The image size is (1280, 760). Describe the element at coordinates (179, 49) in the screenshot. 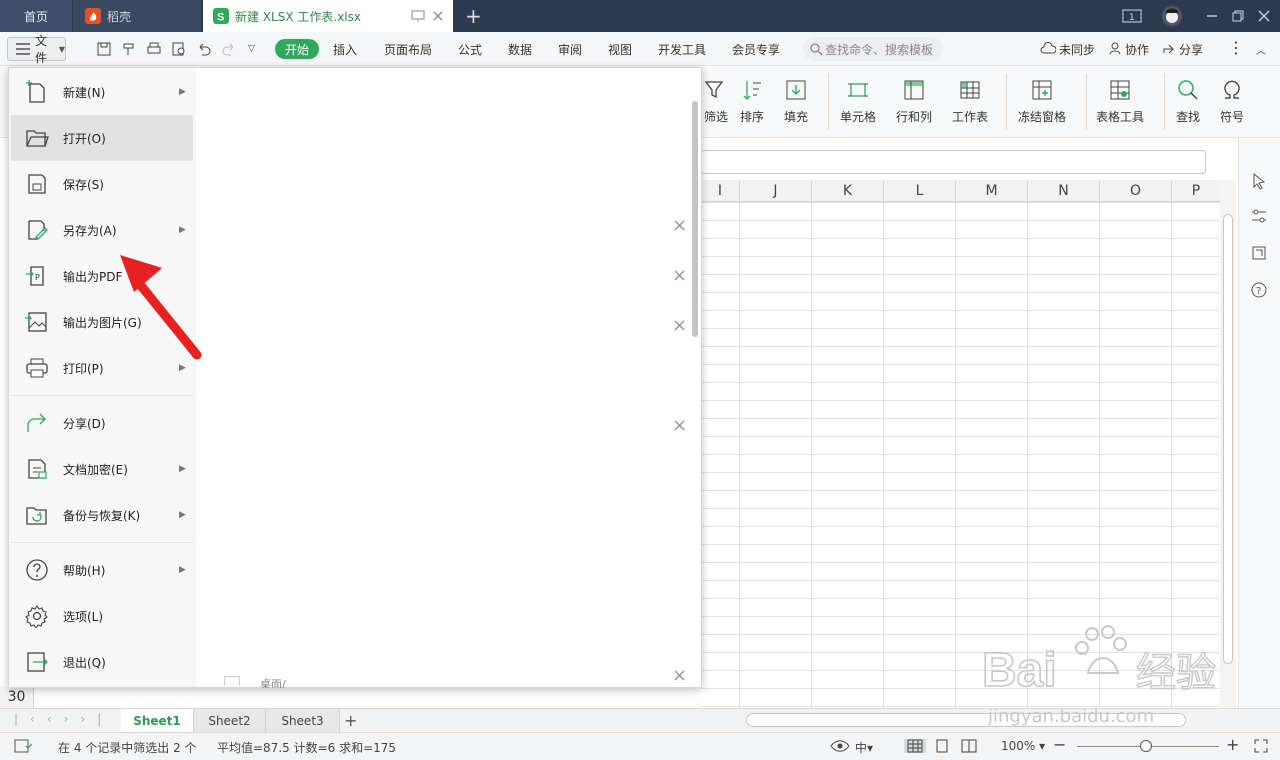

I see `print-preview-icon` at that location.